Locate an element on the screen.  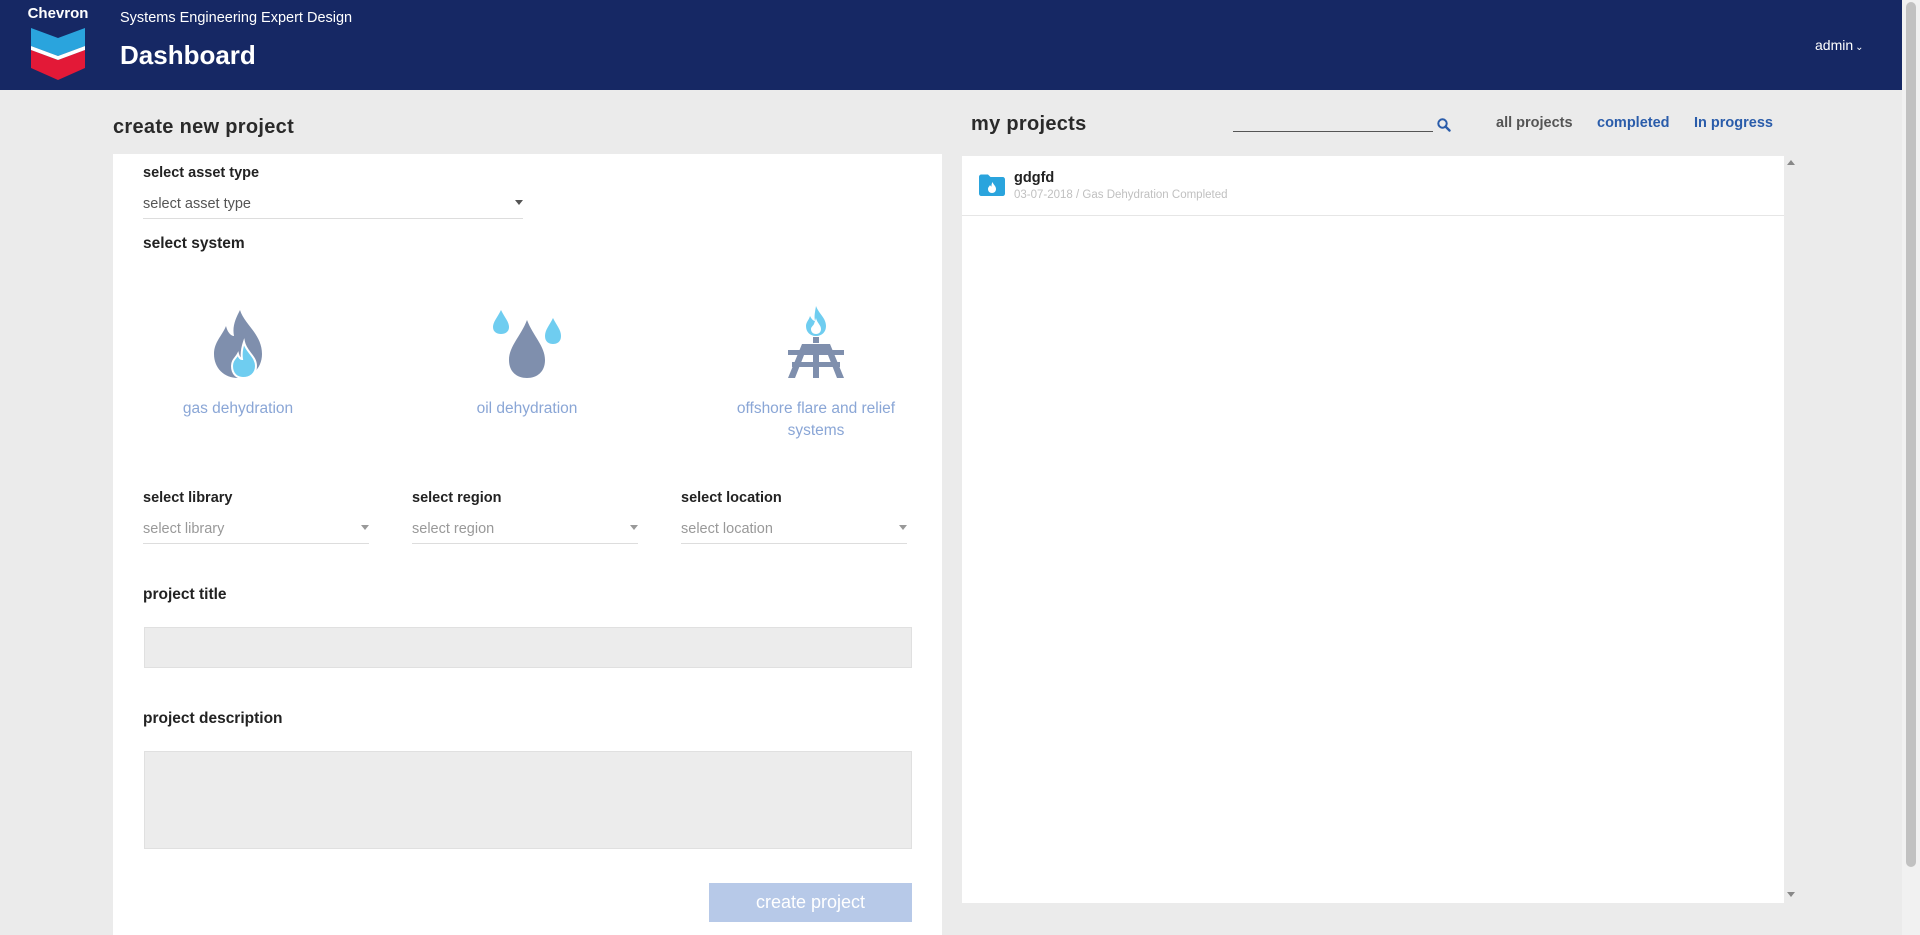
chevron-down-icon: ⌄ is located at coordinates (1859, 47).